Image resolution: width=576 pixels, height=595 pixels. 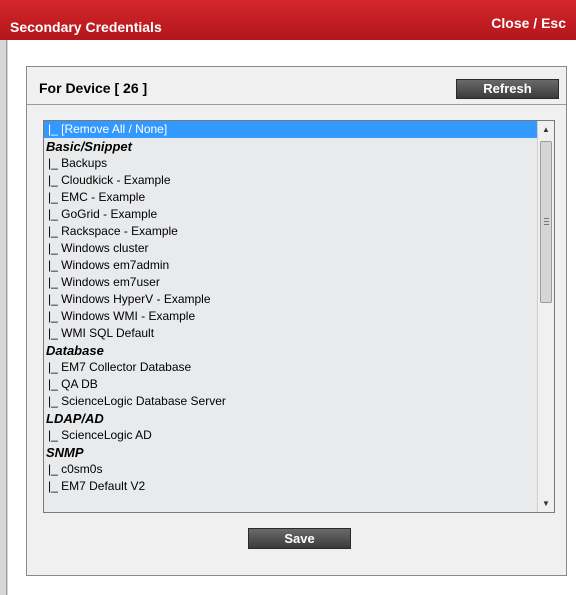 What do you see at coordinates (545, 316) in the screenshot?
I see `list-scrollbar: ▲ ▼` at bounding box center [545, 316].